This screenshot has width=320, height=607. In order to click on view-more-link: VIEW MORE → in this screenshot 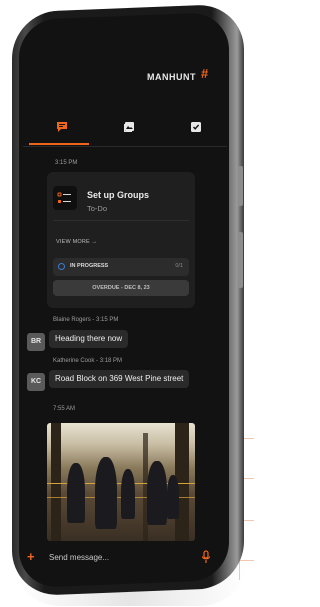, I will do `click(76, 242)`.